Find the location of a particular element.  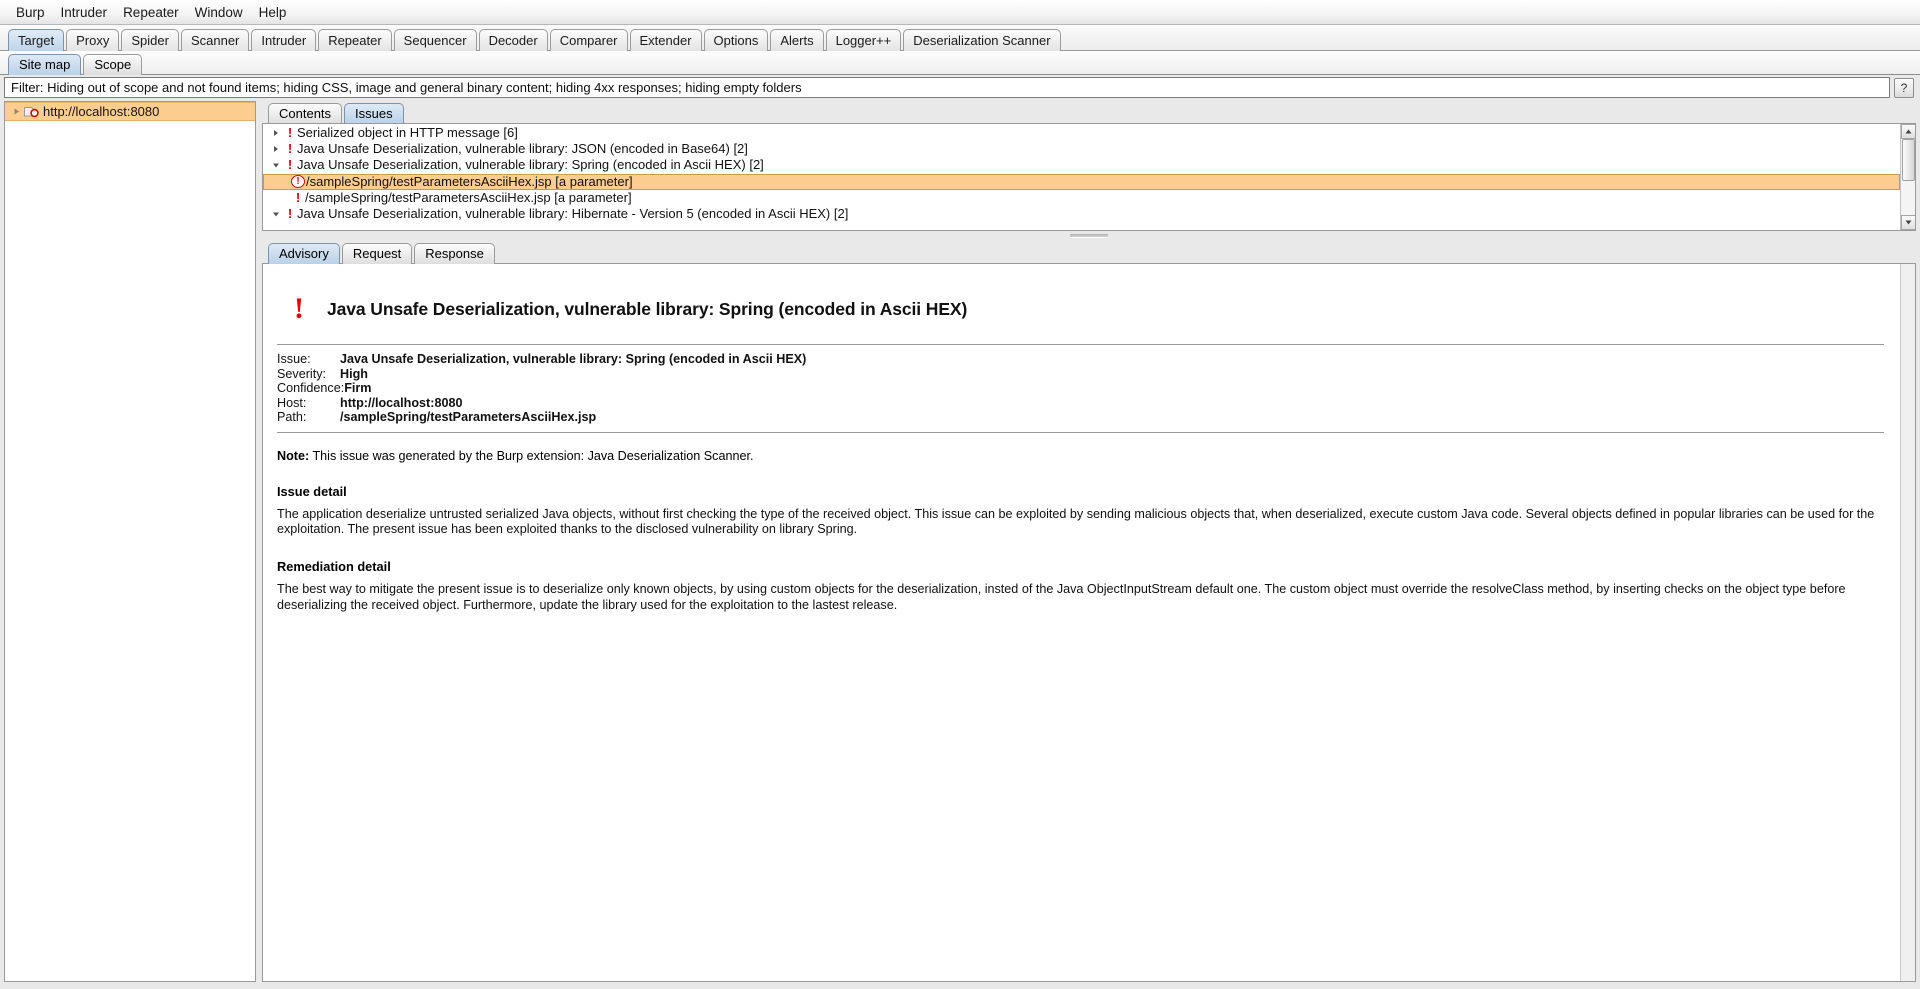

scroll-thumb is located at coordinates (1908, 160).